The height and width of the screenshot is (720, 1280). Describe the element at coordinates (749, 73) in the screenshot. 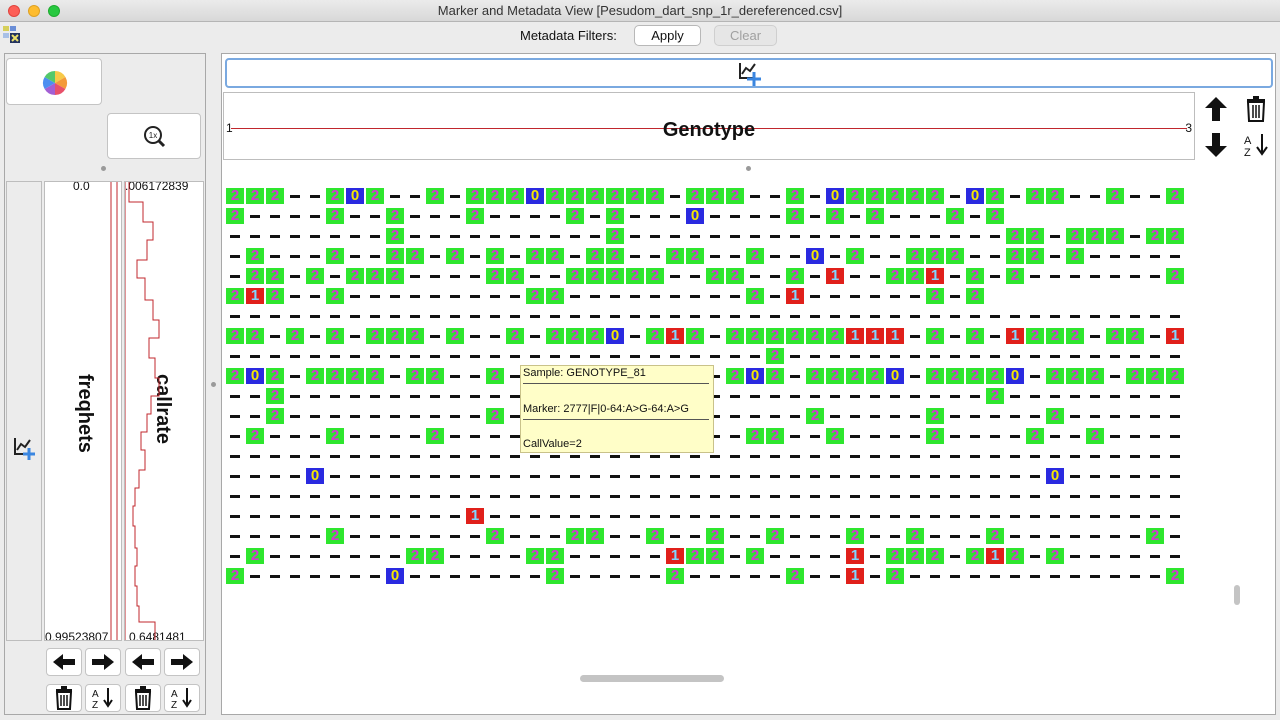

I see `add-metadata-track-bar` at that location.